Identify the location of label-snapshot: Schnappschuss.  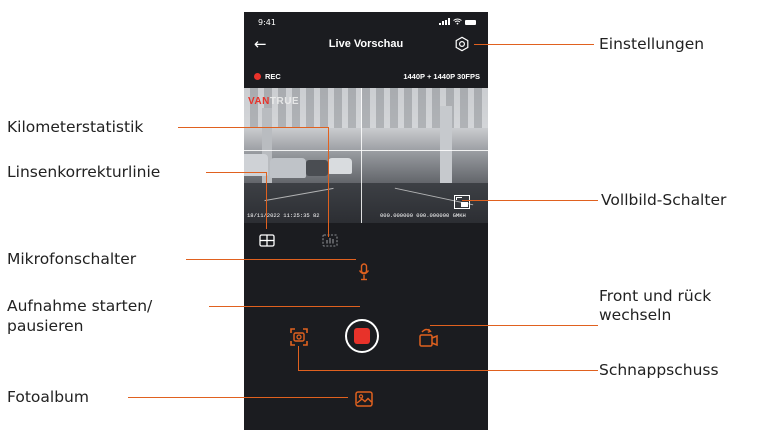
(659, 370).